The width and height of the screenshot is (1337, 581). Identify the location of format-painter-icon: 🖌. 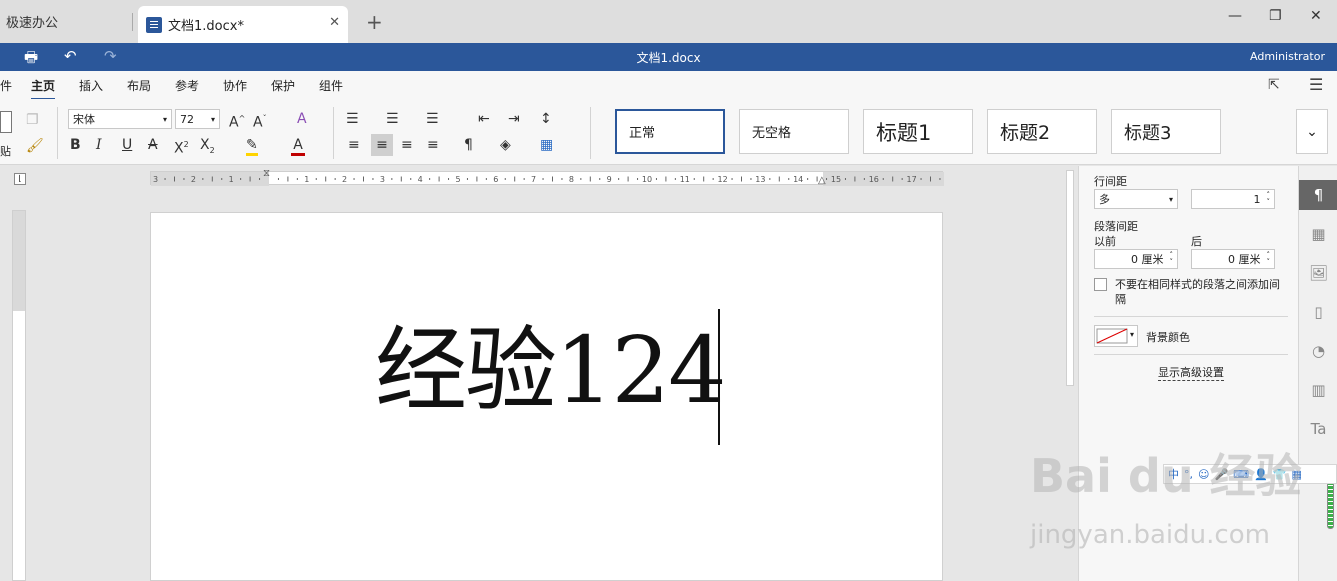
(35, 146).